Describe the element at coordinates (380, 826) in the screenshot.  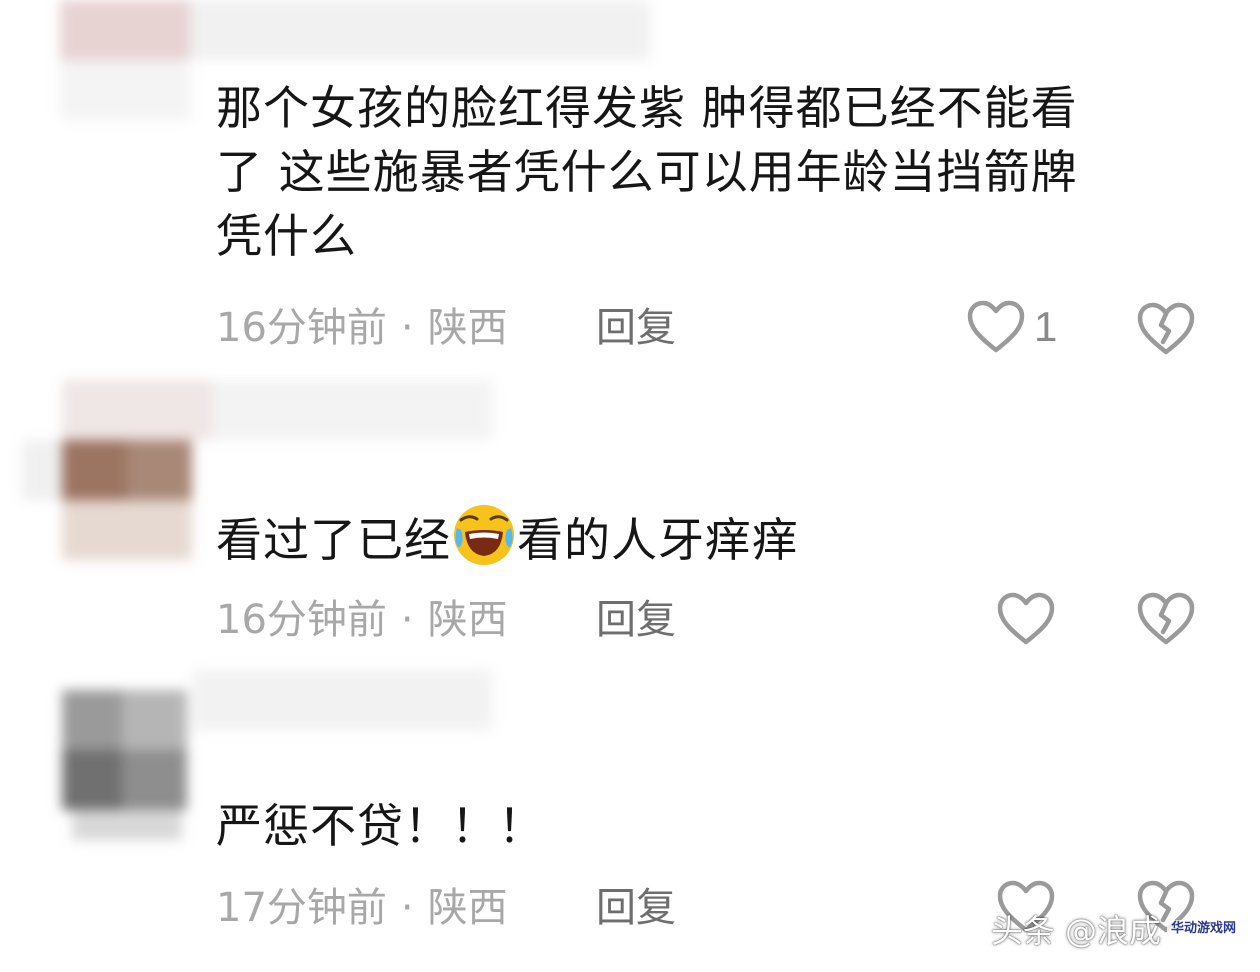
I see `comment-text: 严惩不贷！！！` at that location.